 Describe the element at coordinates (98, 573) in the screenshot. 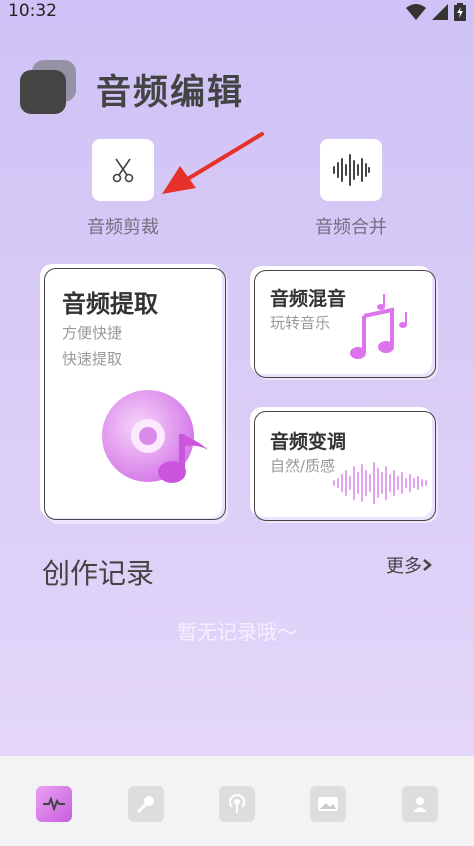

I see `records-title: 创作记录` at that location.